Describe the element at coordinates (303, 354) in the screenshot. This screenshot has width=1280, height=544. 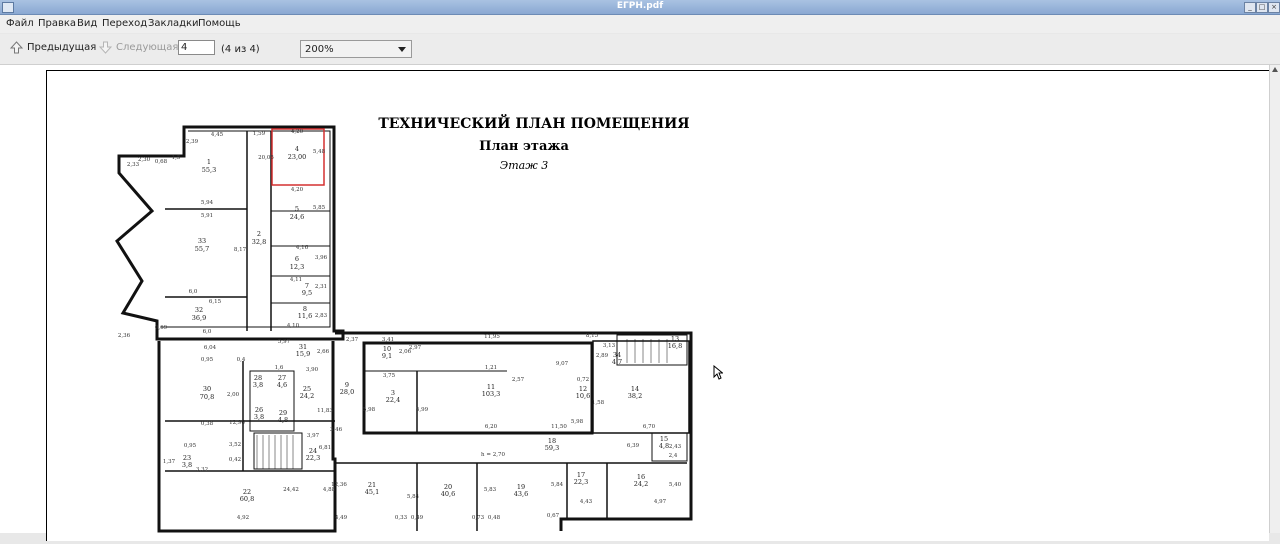
I see `room-area: 15,9` at that location.